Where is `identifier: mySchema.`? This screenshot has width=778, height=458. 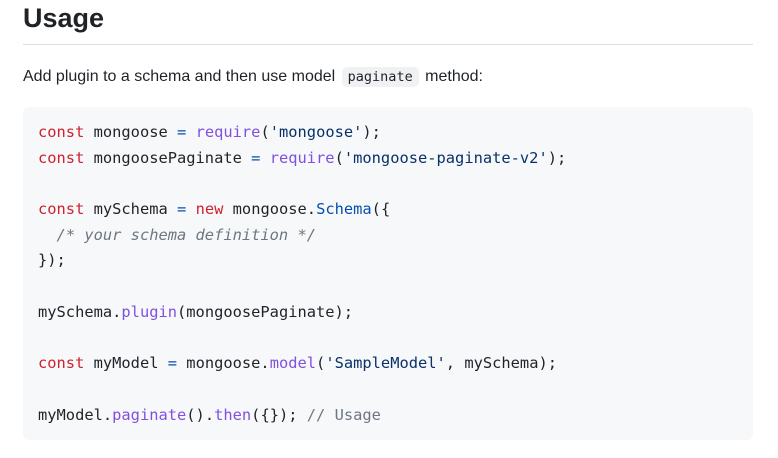 identifier: mySchema. is located at coordinates (80, 311).